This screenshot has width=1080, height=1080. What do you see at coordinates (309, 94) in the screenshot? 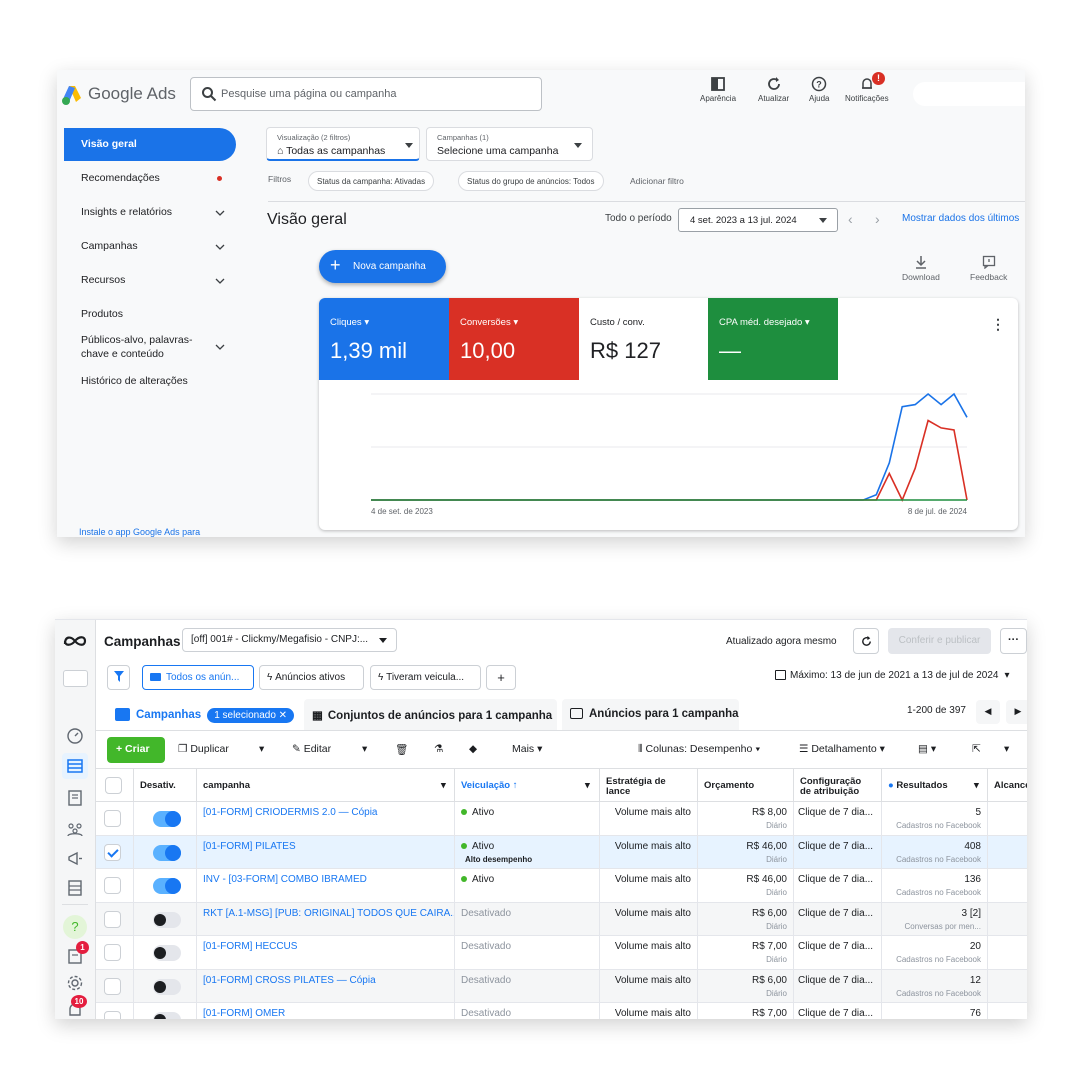
I see `search-input: Pesquise uma página ou campanha` at bounding box center [309, 94].